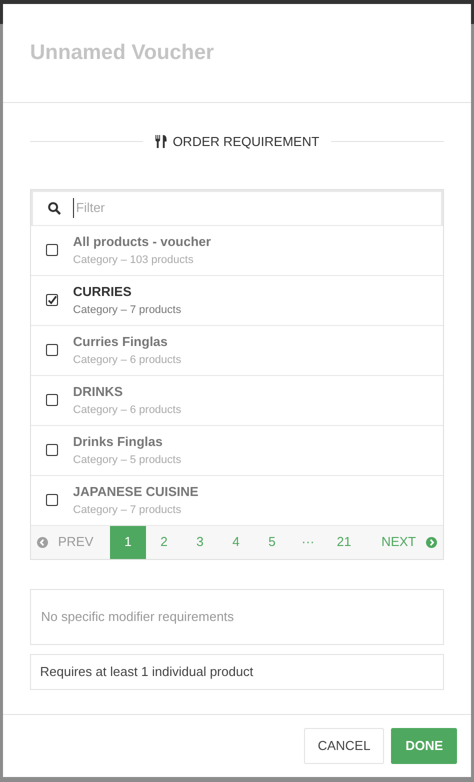 The image size is (474, 782). What do you see at coordinates (121, 342) in the screenshot?
I see `product-name: Curries Finglas` at bounding box center [121, 342].